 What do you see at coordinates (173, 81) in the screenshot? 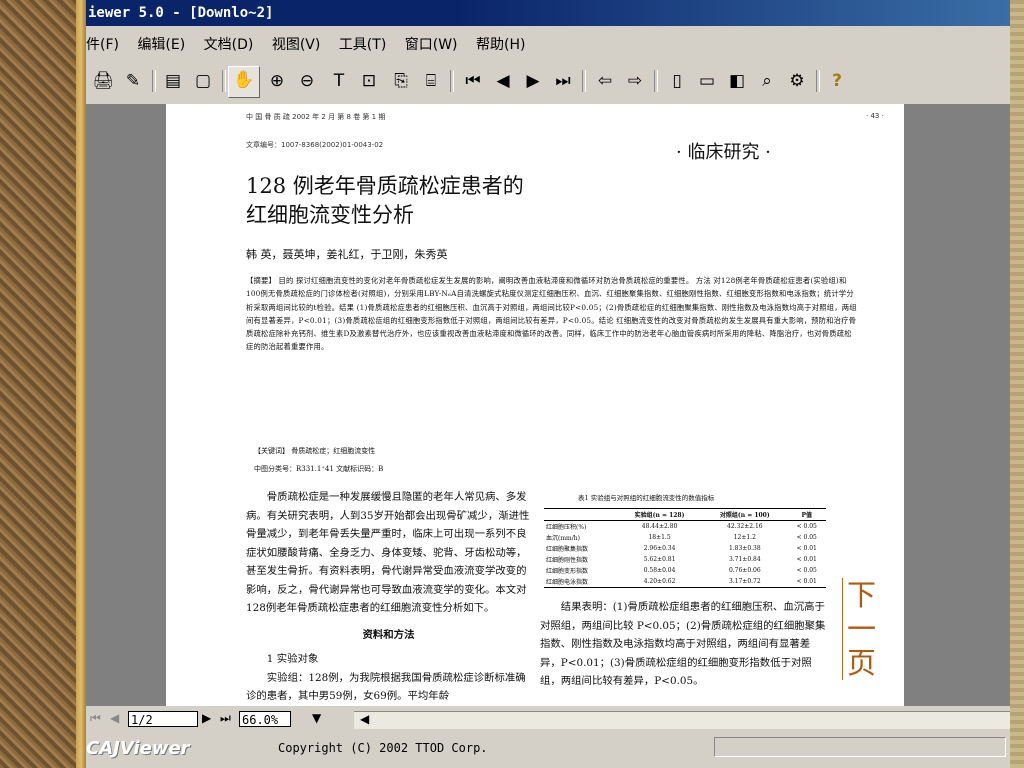
I see `thumbnail-icon: ▤` at bounding box center [173, 81].